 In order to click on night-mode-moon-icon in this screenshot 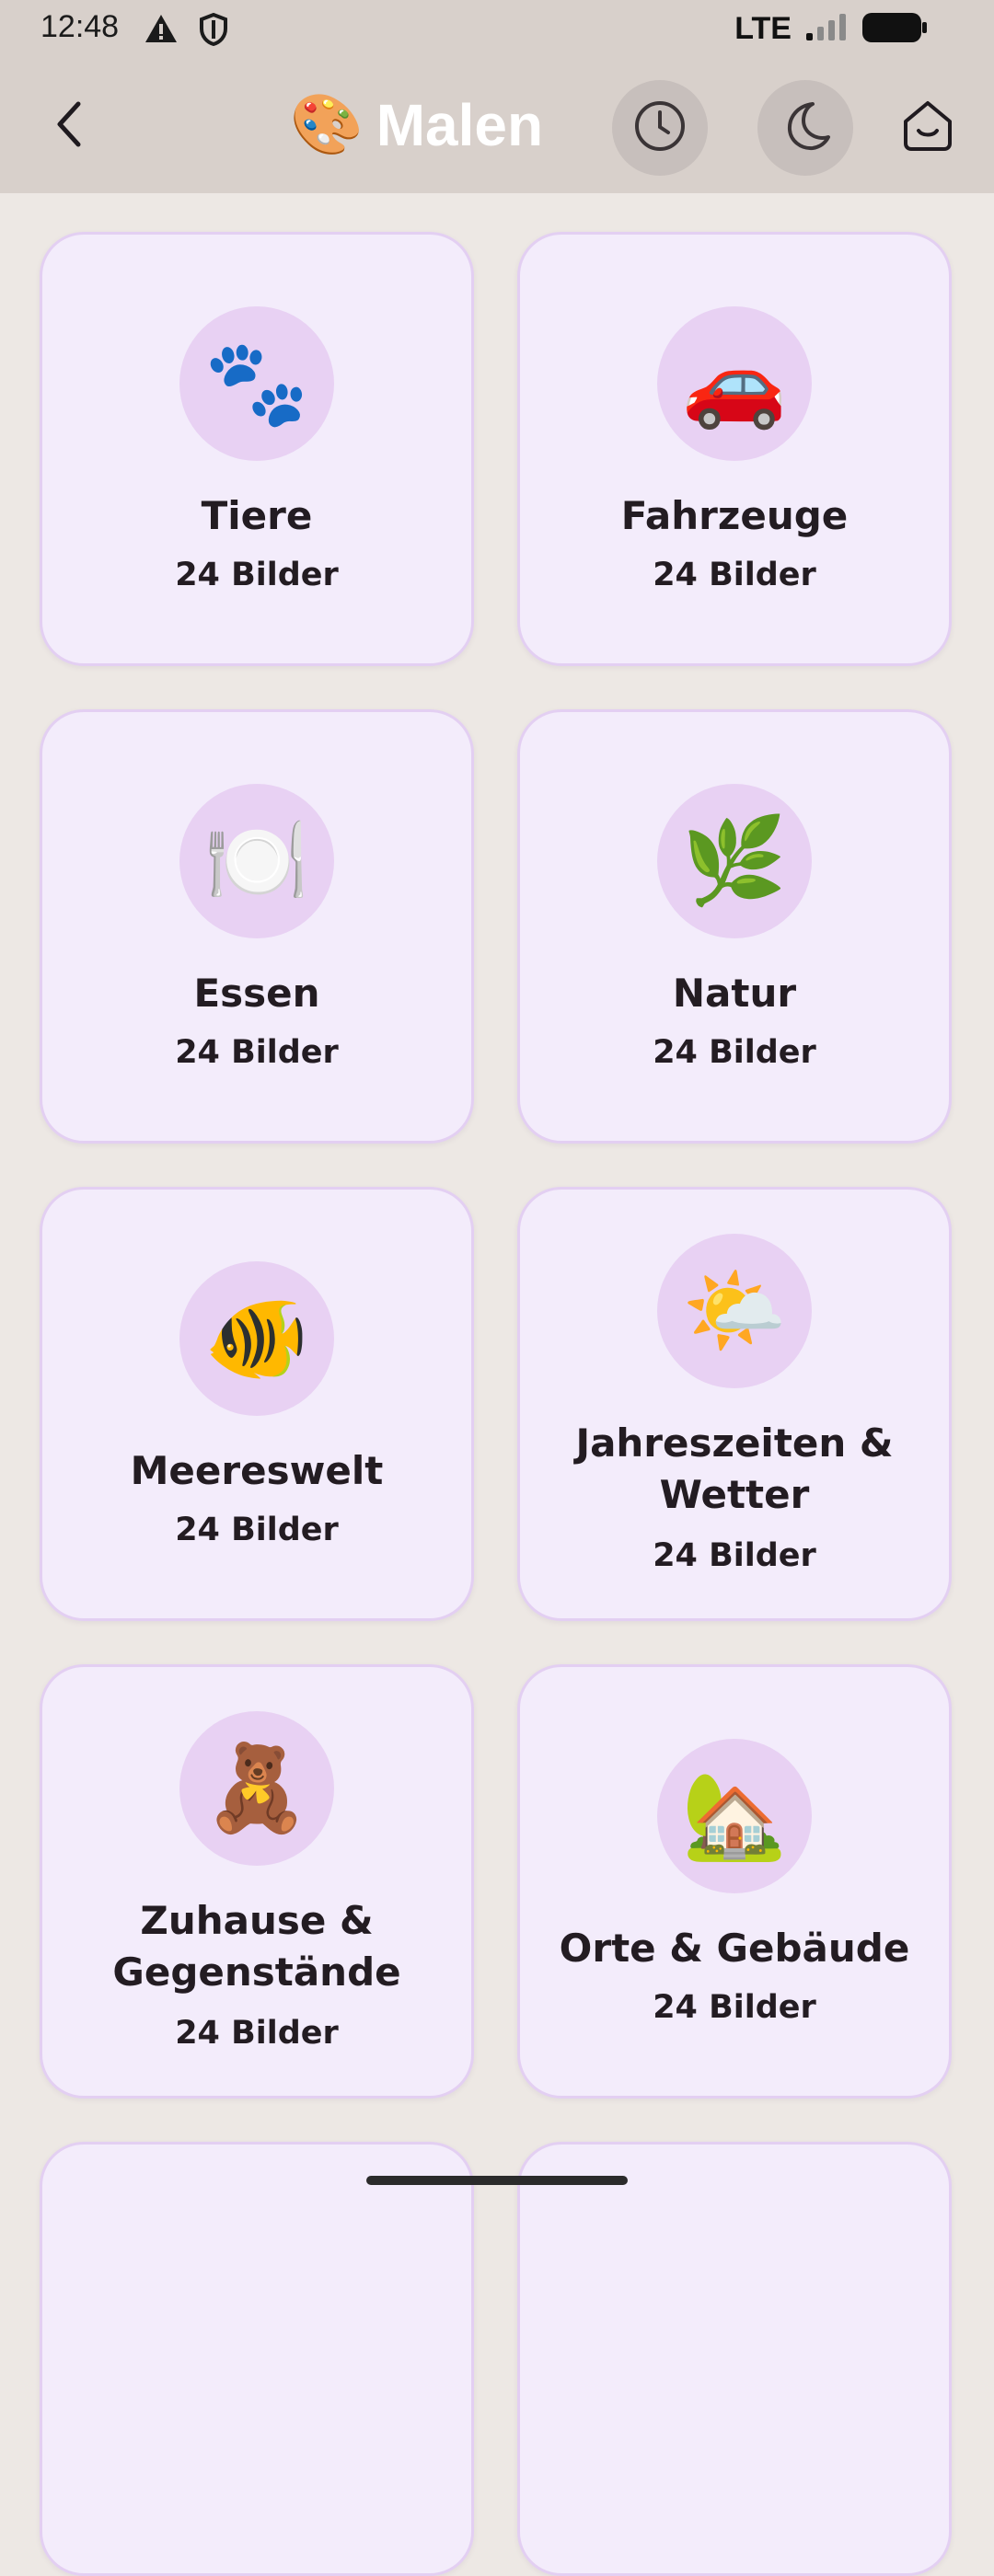, I will do `click(805, 127)`.